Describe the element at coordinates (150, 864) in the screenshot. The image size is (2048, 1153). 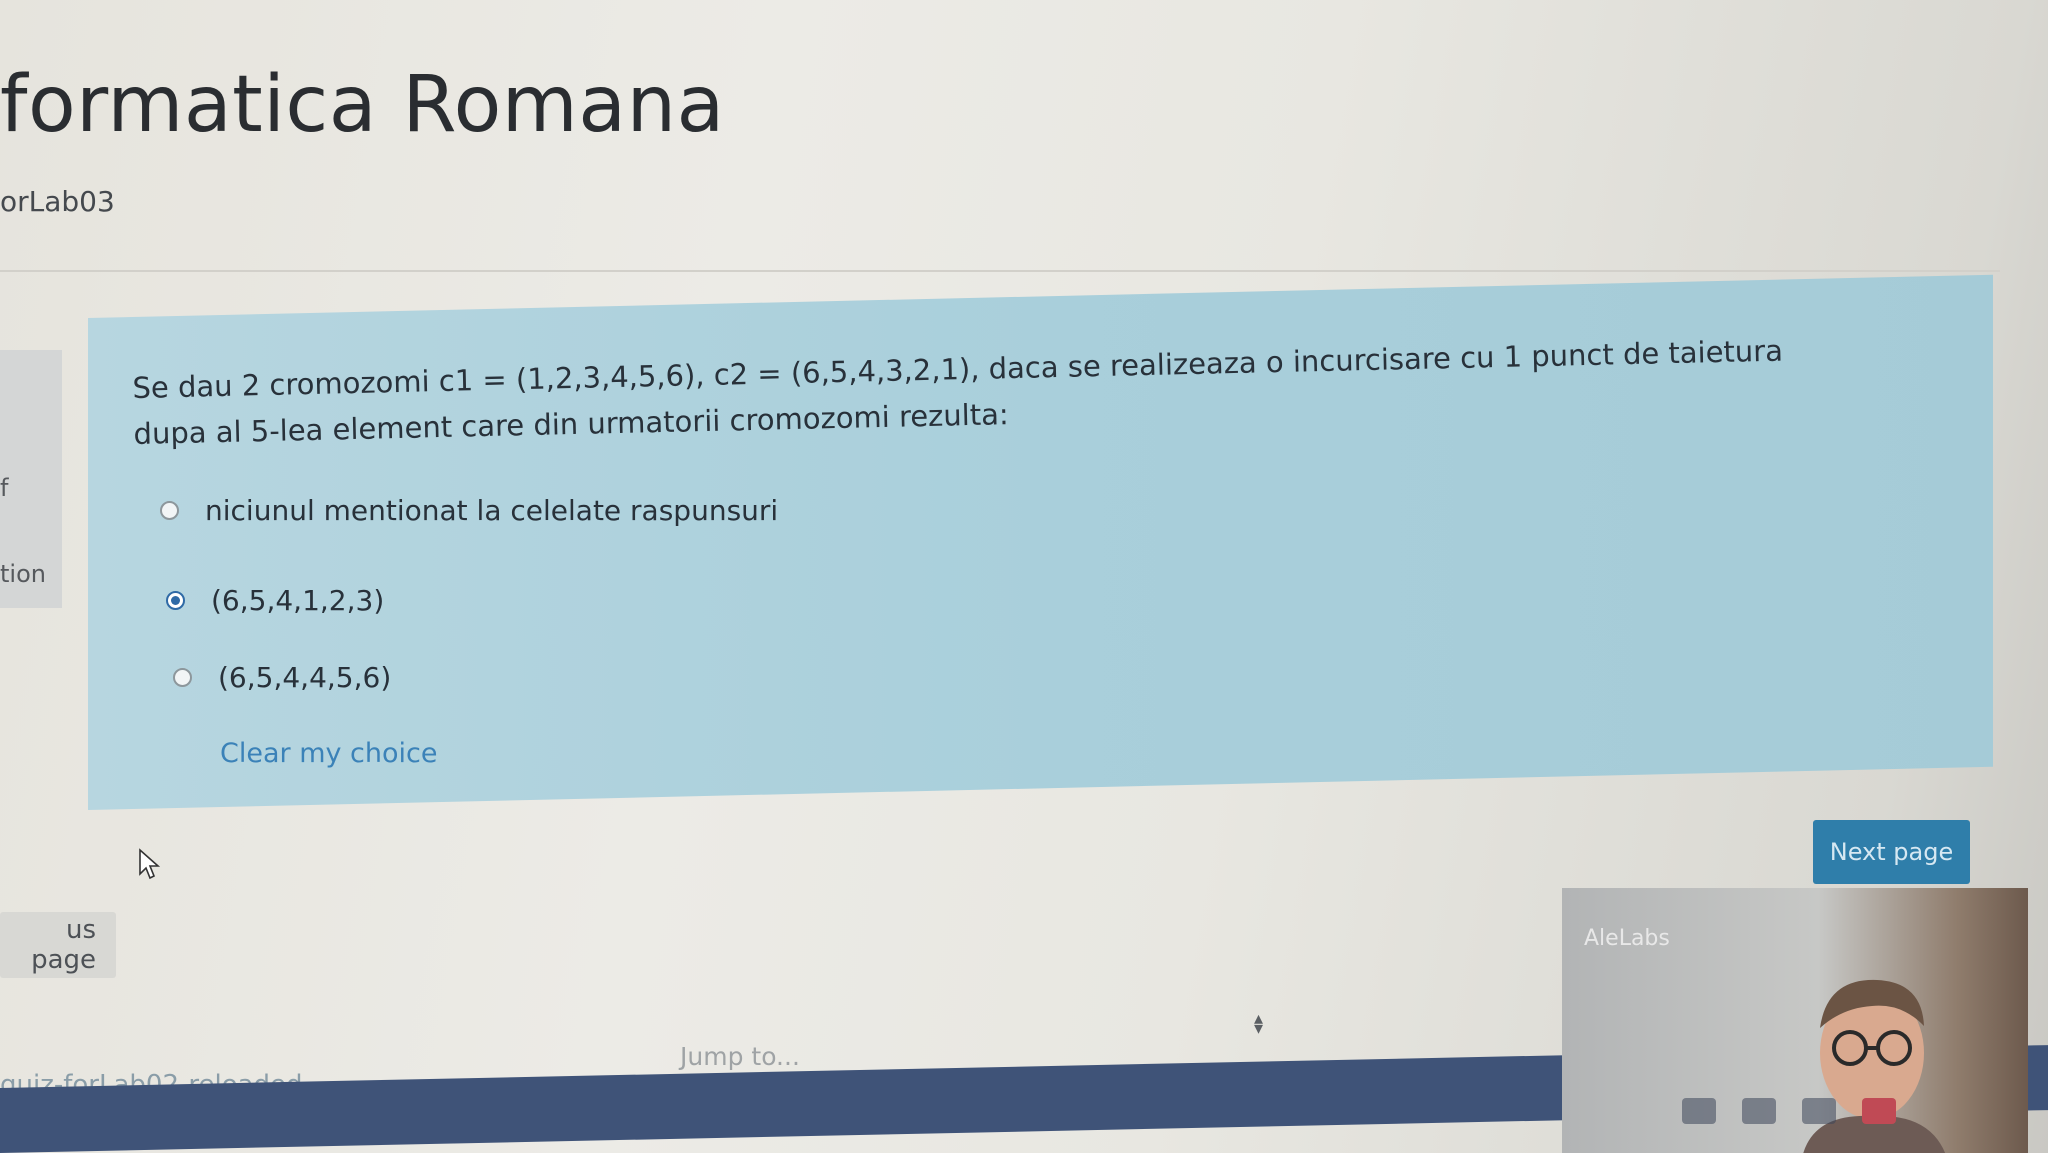
I see `mouse-cursor-icon` at that location.